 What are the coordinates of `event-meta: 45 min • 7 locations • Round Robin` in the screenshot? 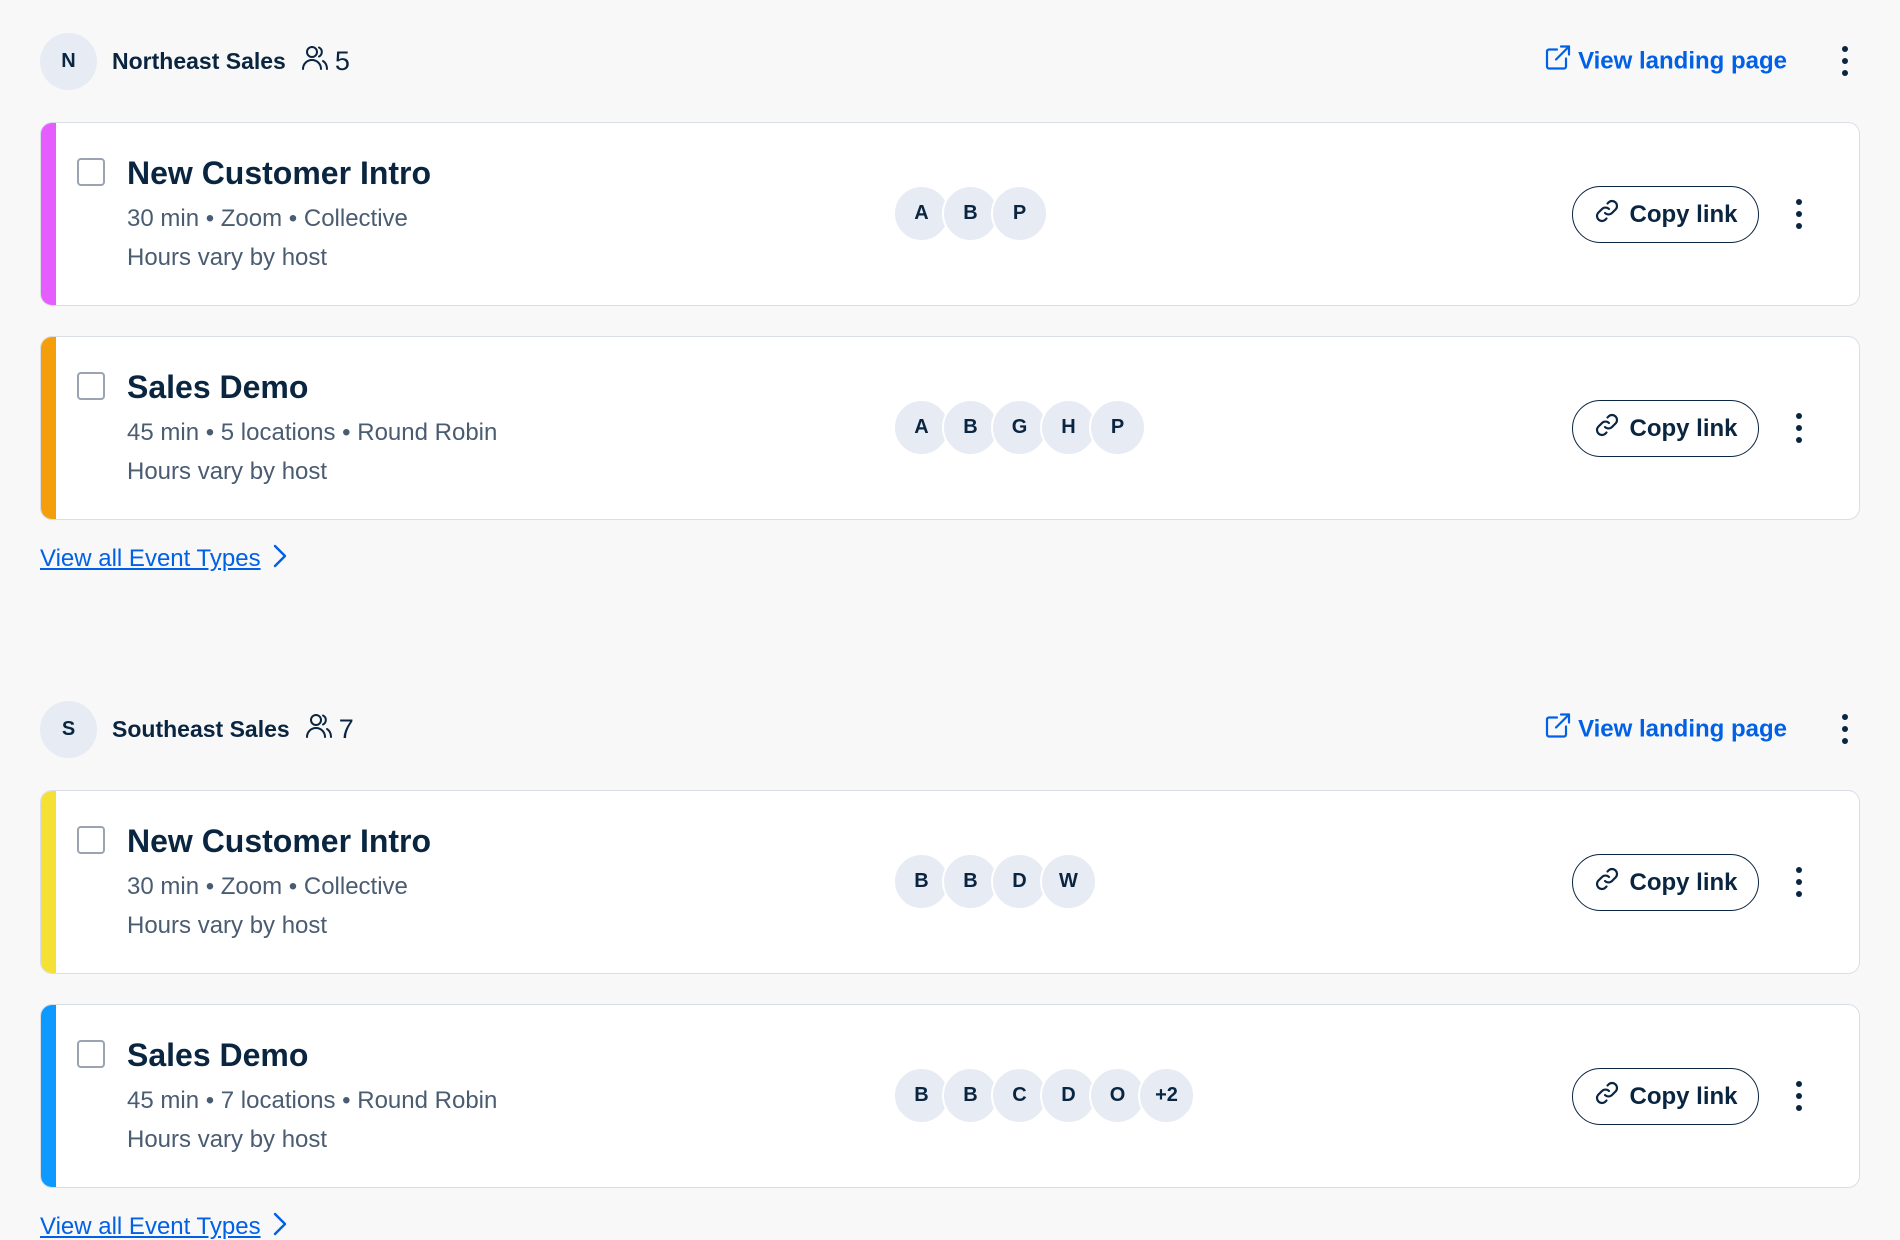 It's located at (312, 1100).